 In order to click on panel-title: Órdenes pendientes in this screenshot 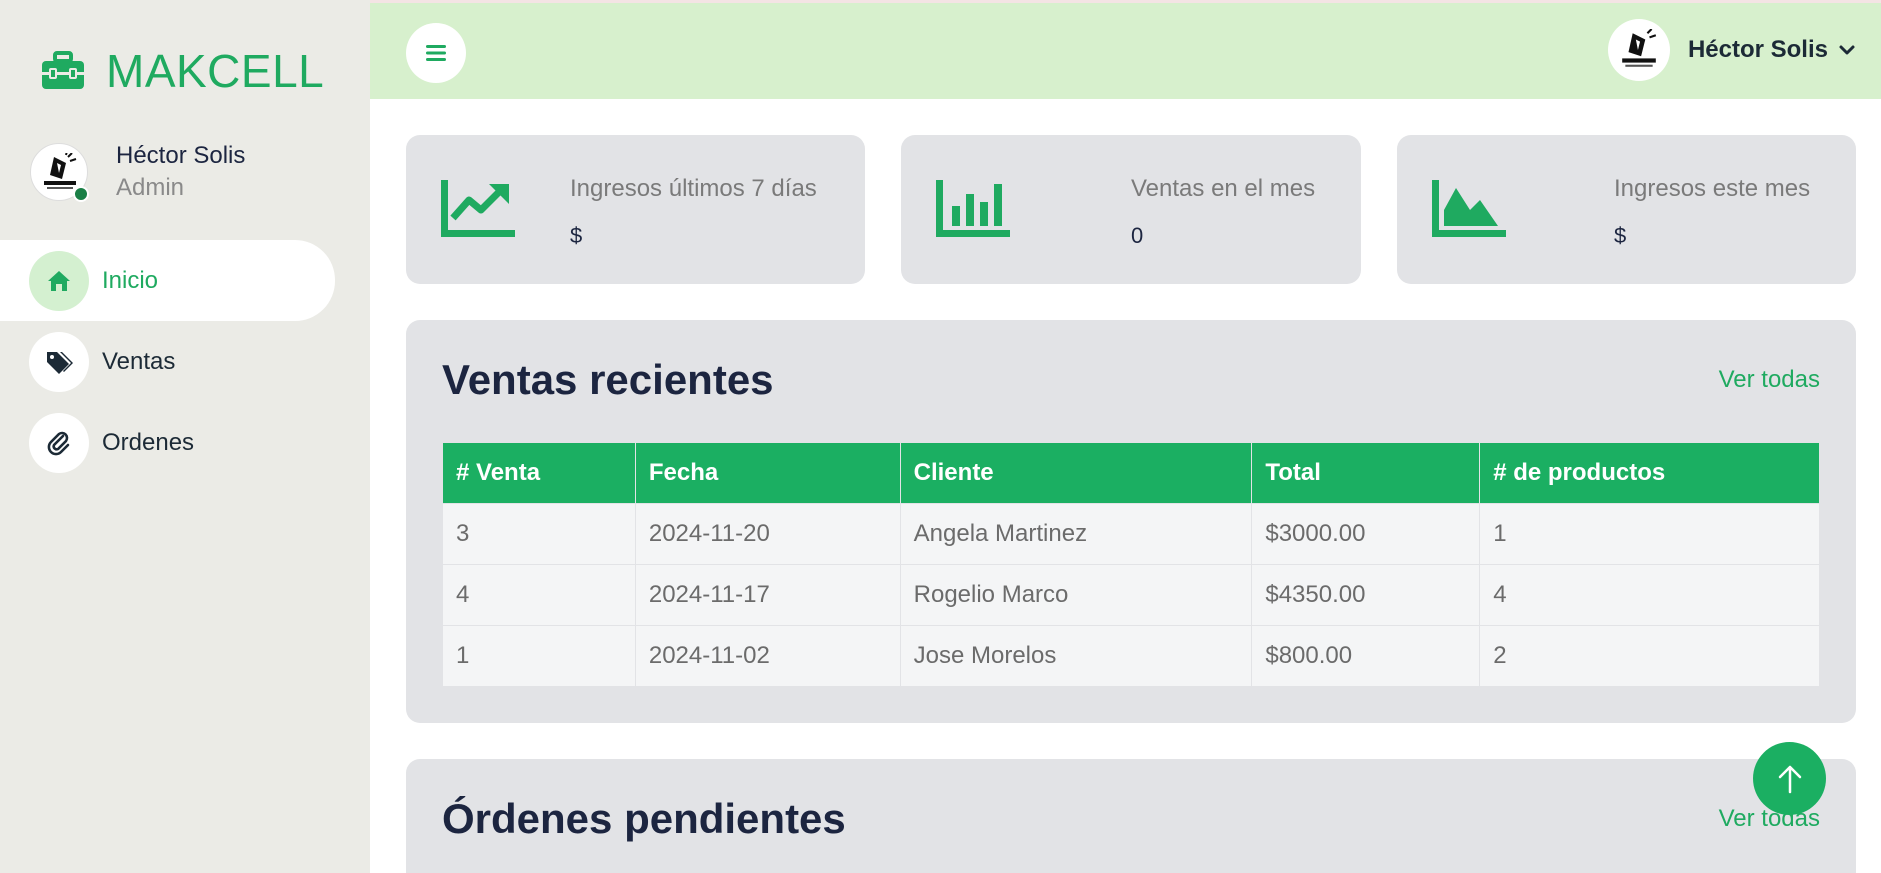, I will do `click(644, 818)`.